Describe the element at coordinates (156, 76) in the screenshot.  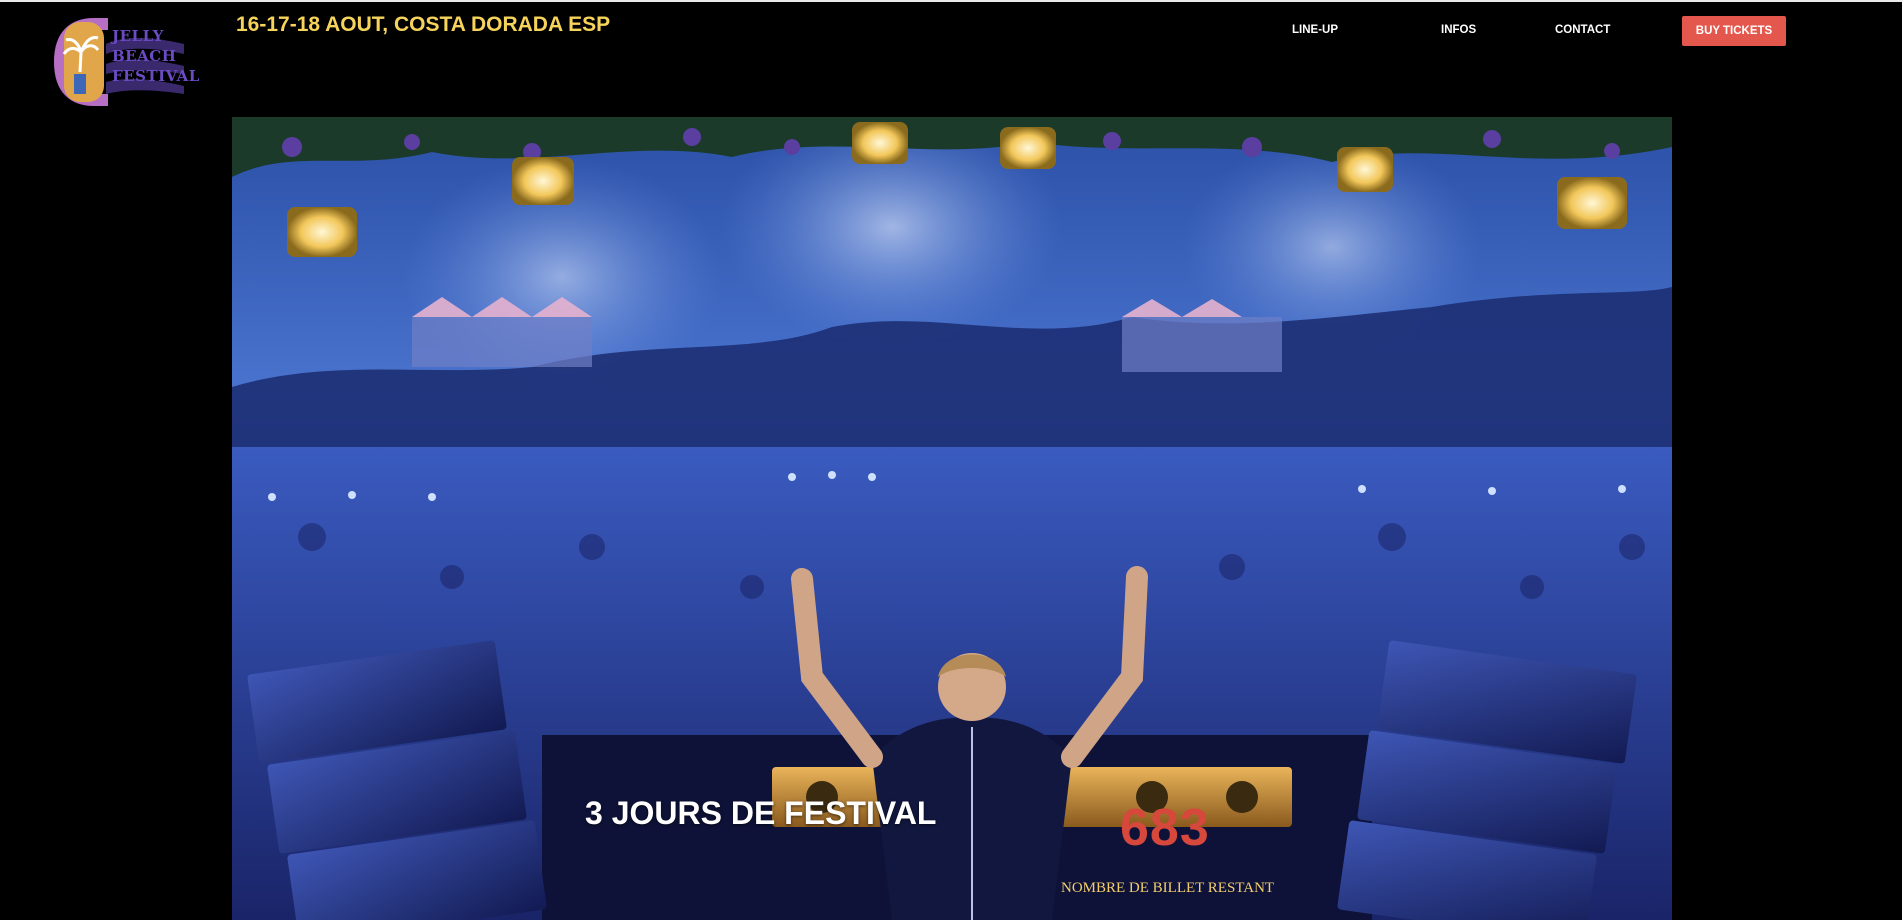
I see `logo-text-line-3: FESTIVAL` at that location.